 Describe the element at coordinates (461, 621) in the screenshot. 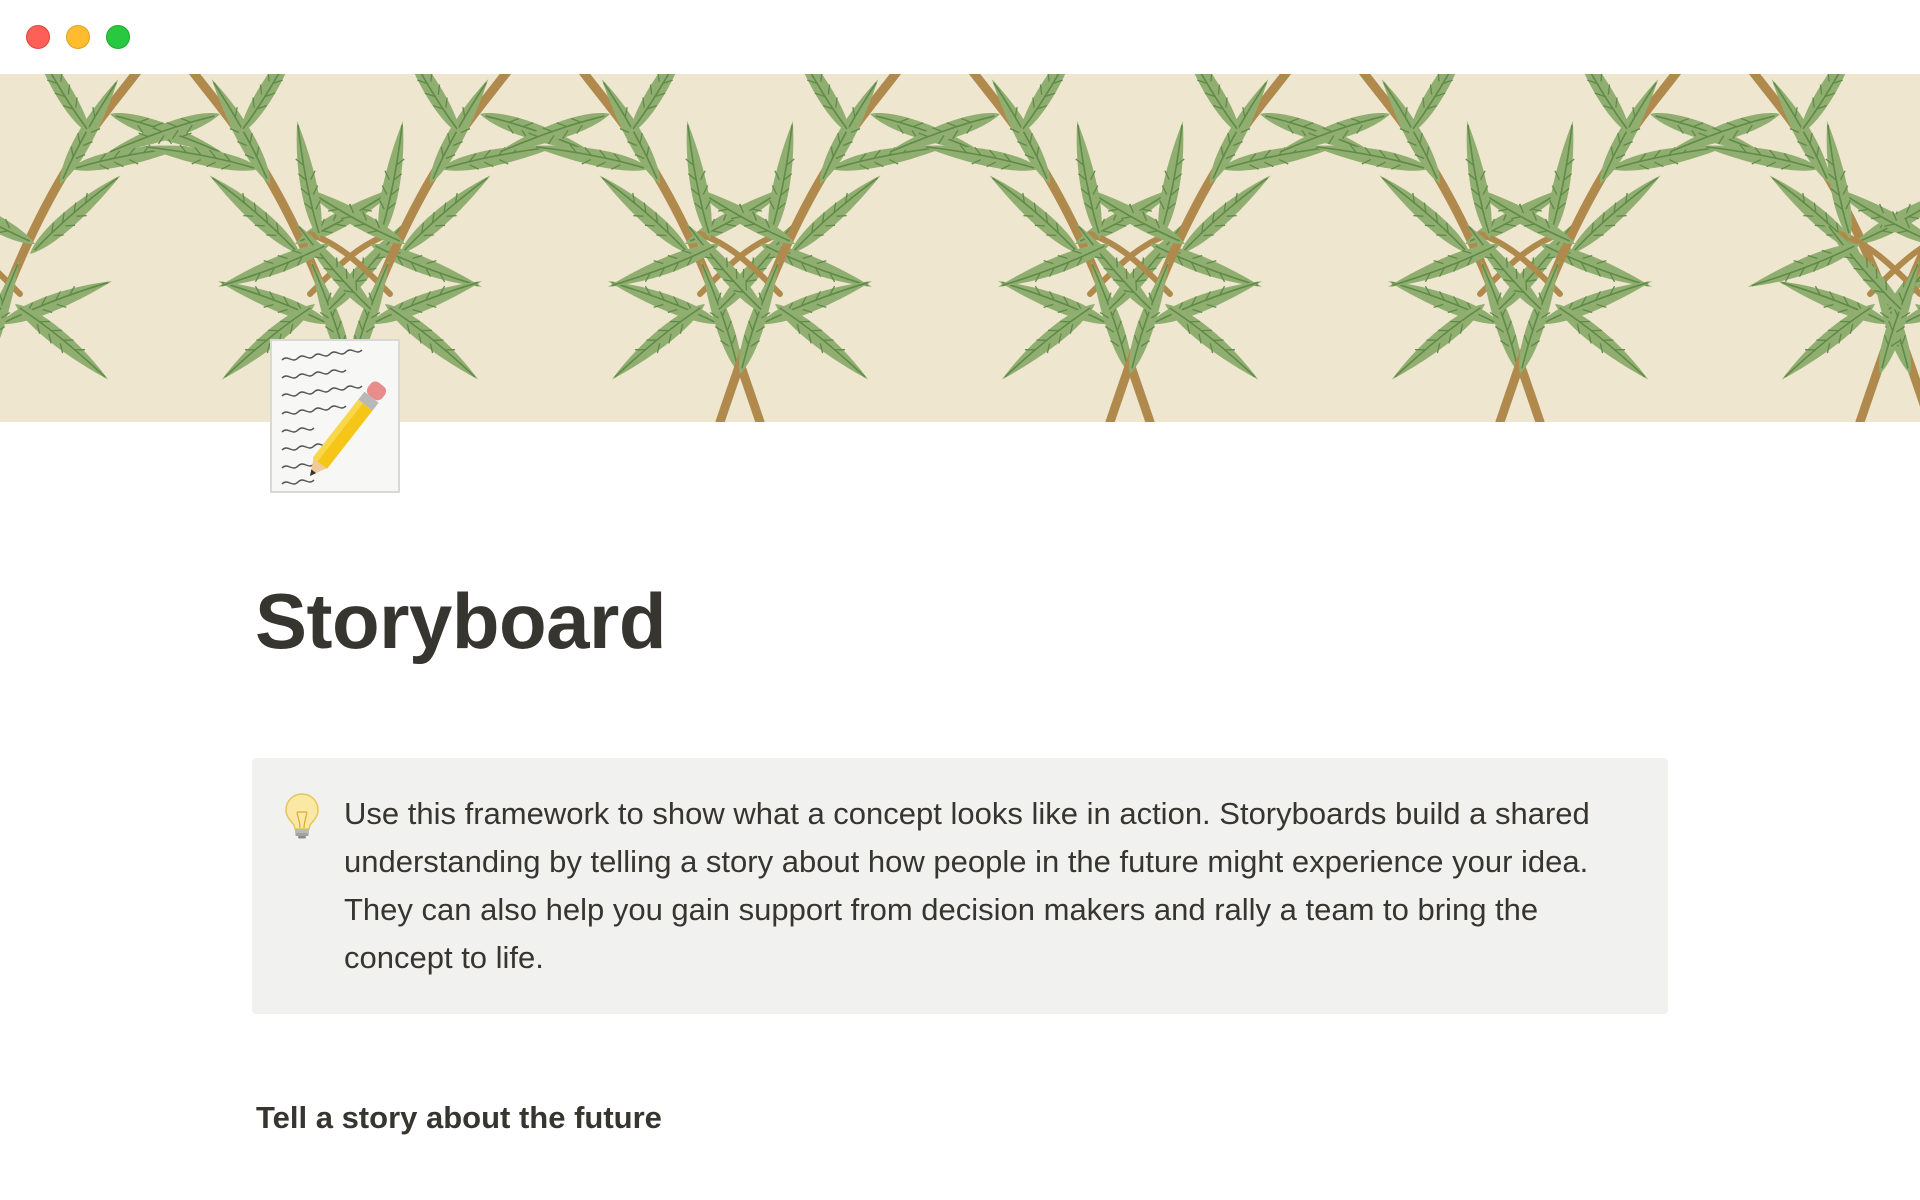

I see `page-title: Storyboard` at that location.